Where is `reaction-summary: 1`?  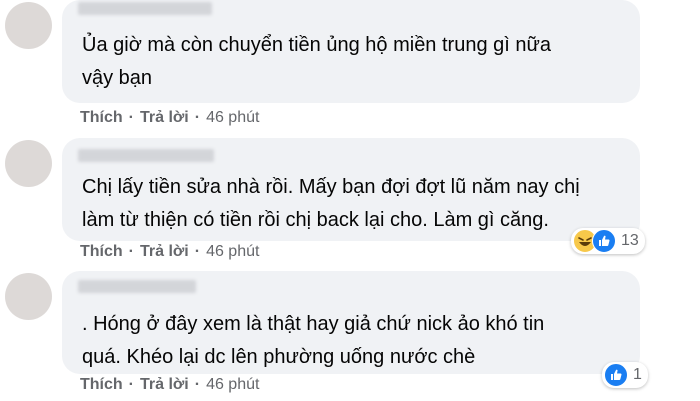 reaction-summary: 1 is located at coordinates (625, 375).